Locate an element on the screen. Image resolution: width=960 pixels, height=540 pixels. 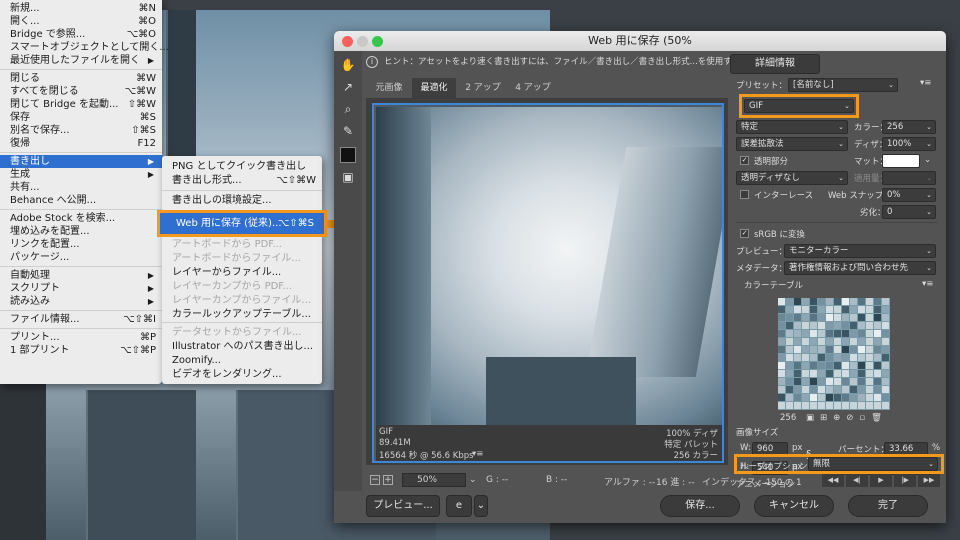
color-table-grid is located at coordinates (834, 354).